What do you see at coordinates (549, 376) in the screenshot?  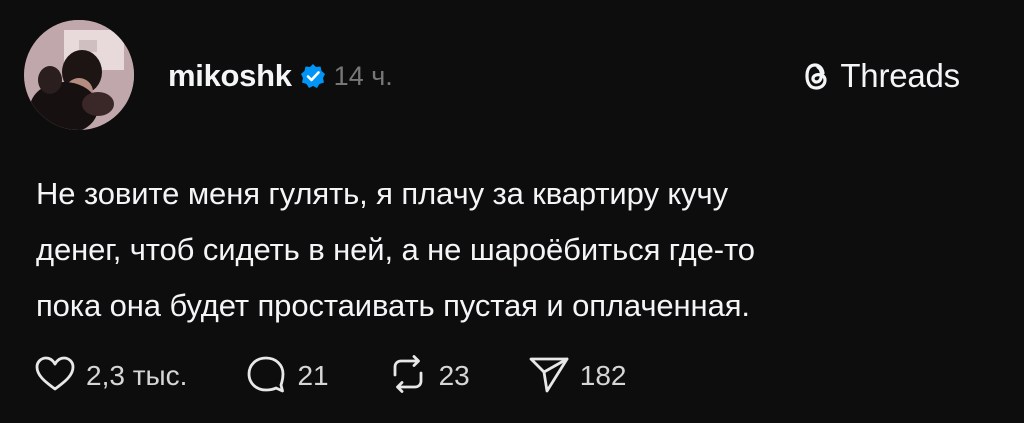 I see `share-icon` at bounding box center [549, 376].